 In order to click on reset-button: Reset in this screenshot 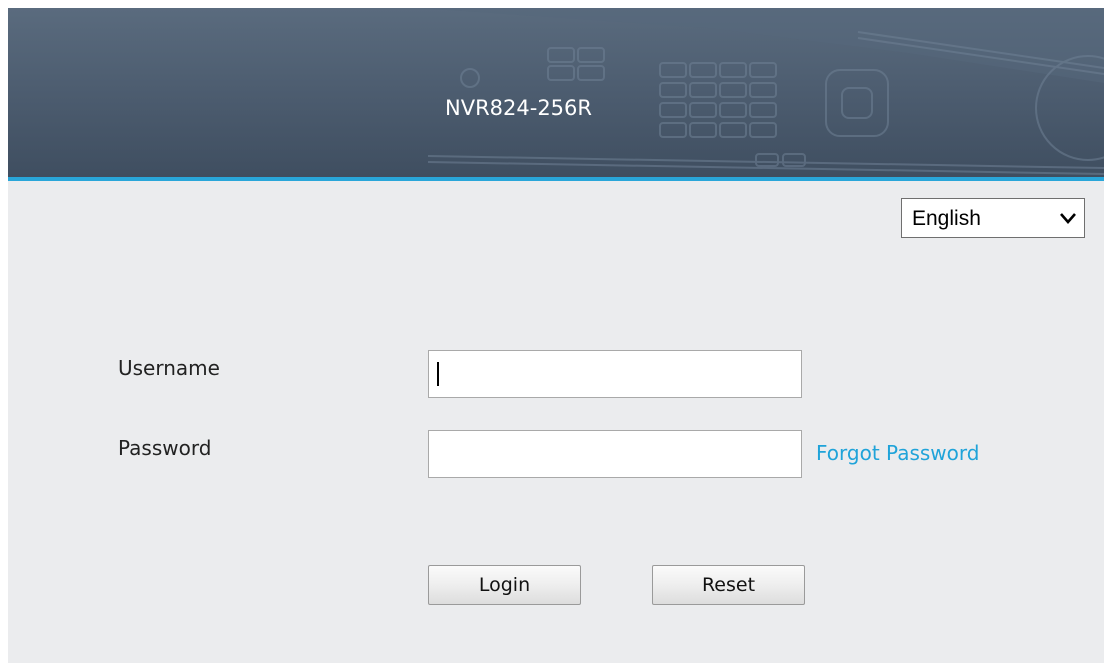, I will do `click(728, 585)`.